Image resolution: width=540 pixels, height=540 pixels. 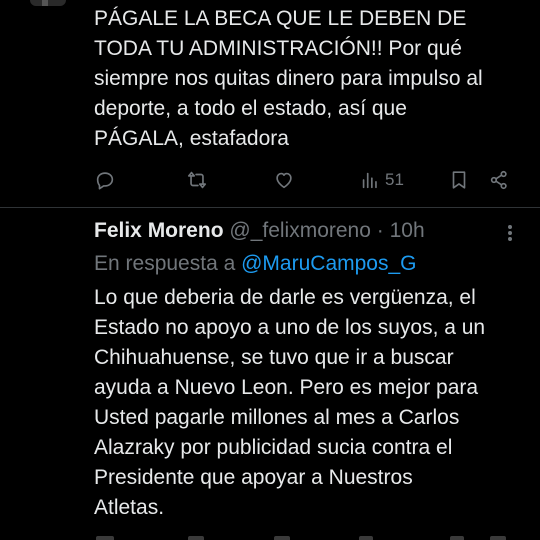 I want to click on tweet-header: Felix Moreno @_felixmoreno · 10h, so click(x=259, y=231).